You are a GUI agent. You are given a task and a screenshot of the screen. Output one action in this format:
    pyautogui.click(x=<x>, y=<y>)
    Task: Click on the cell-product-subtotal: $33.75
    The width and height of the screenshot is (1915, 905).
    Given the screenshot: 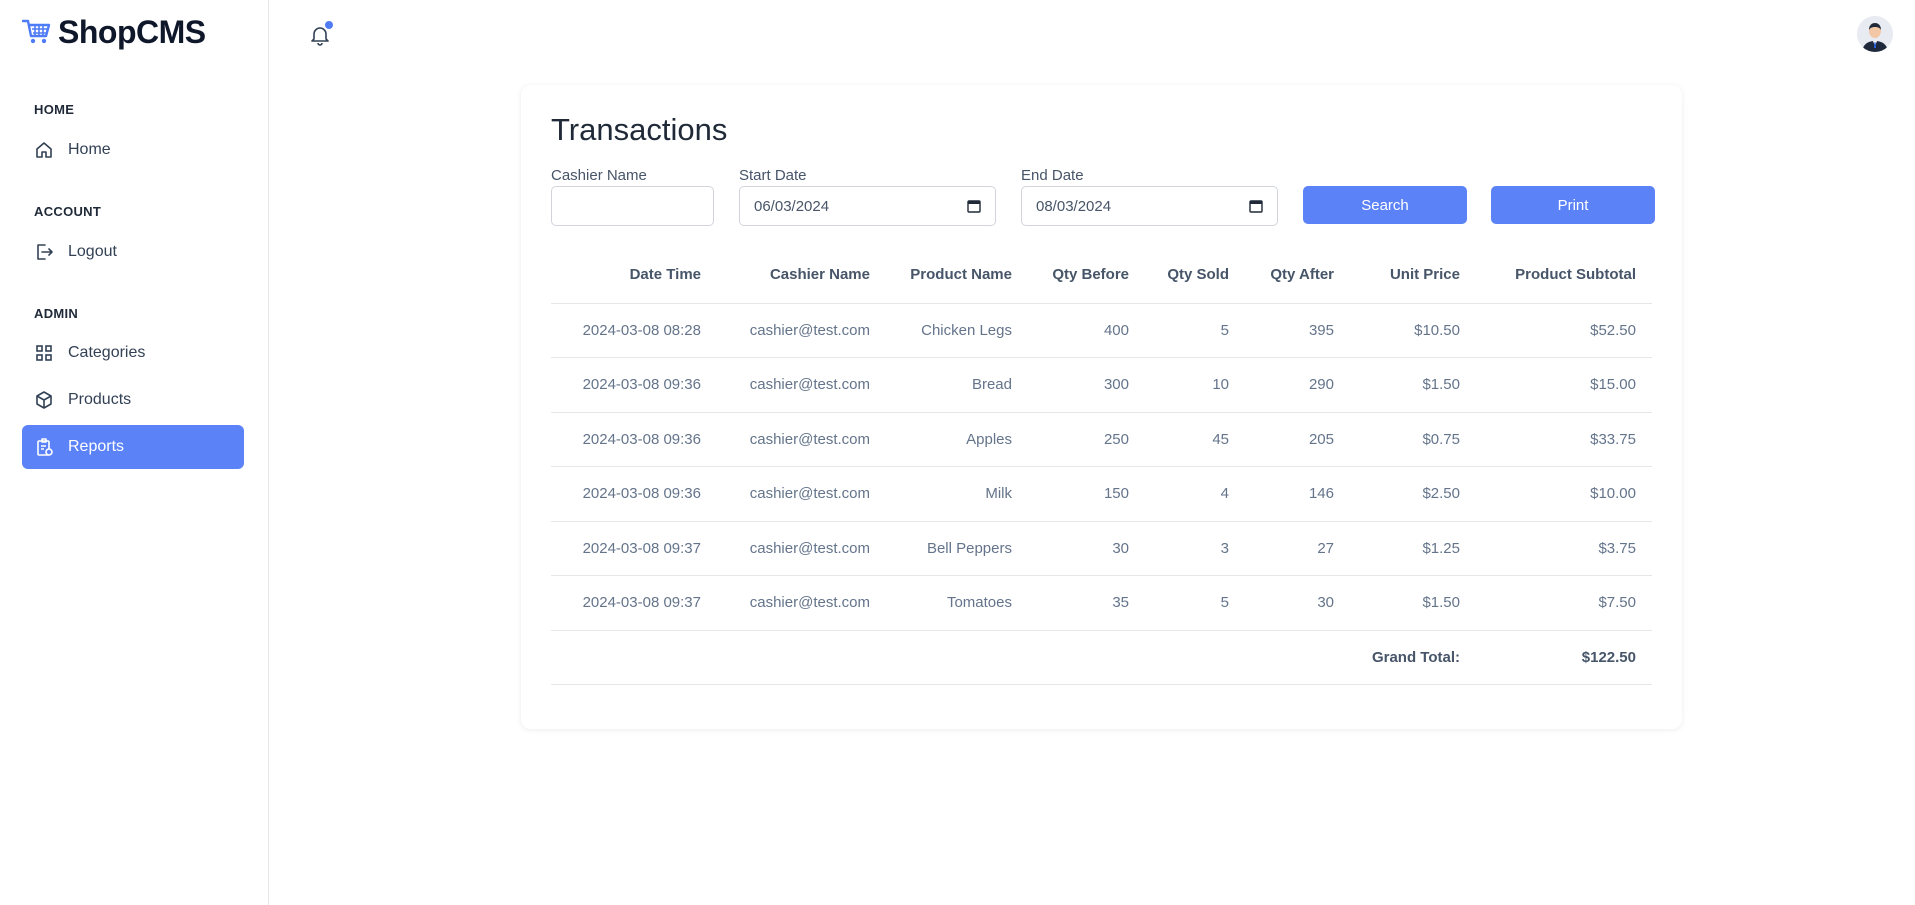 What is the action you would take?
    pyautogui.click(x=1564, y=439)
    